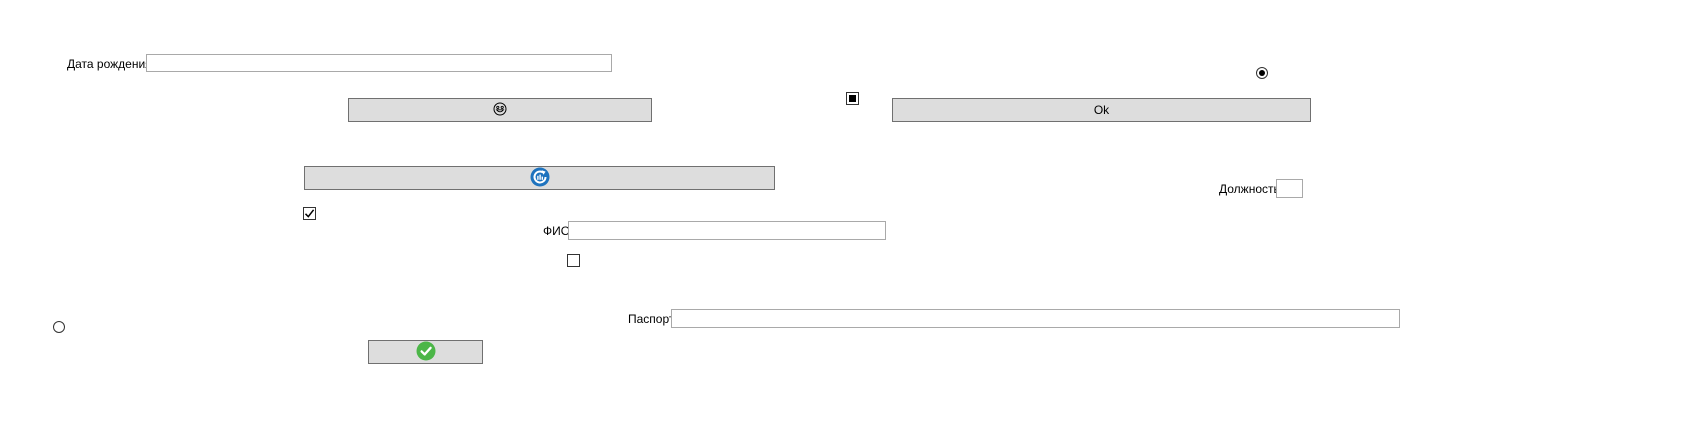 The height and width of the screenshot is (423, 1687). What do you see at coordinates (109, 64) in the screenshot?
I see `birth-date-label: Дата рождения` at bounding box center [109, 64].